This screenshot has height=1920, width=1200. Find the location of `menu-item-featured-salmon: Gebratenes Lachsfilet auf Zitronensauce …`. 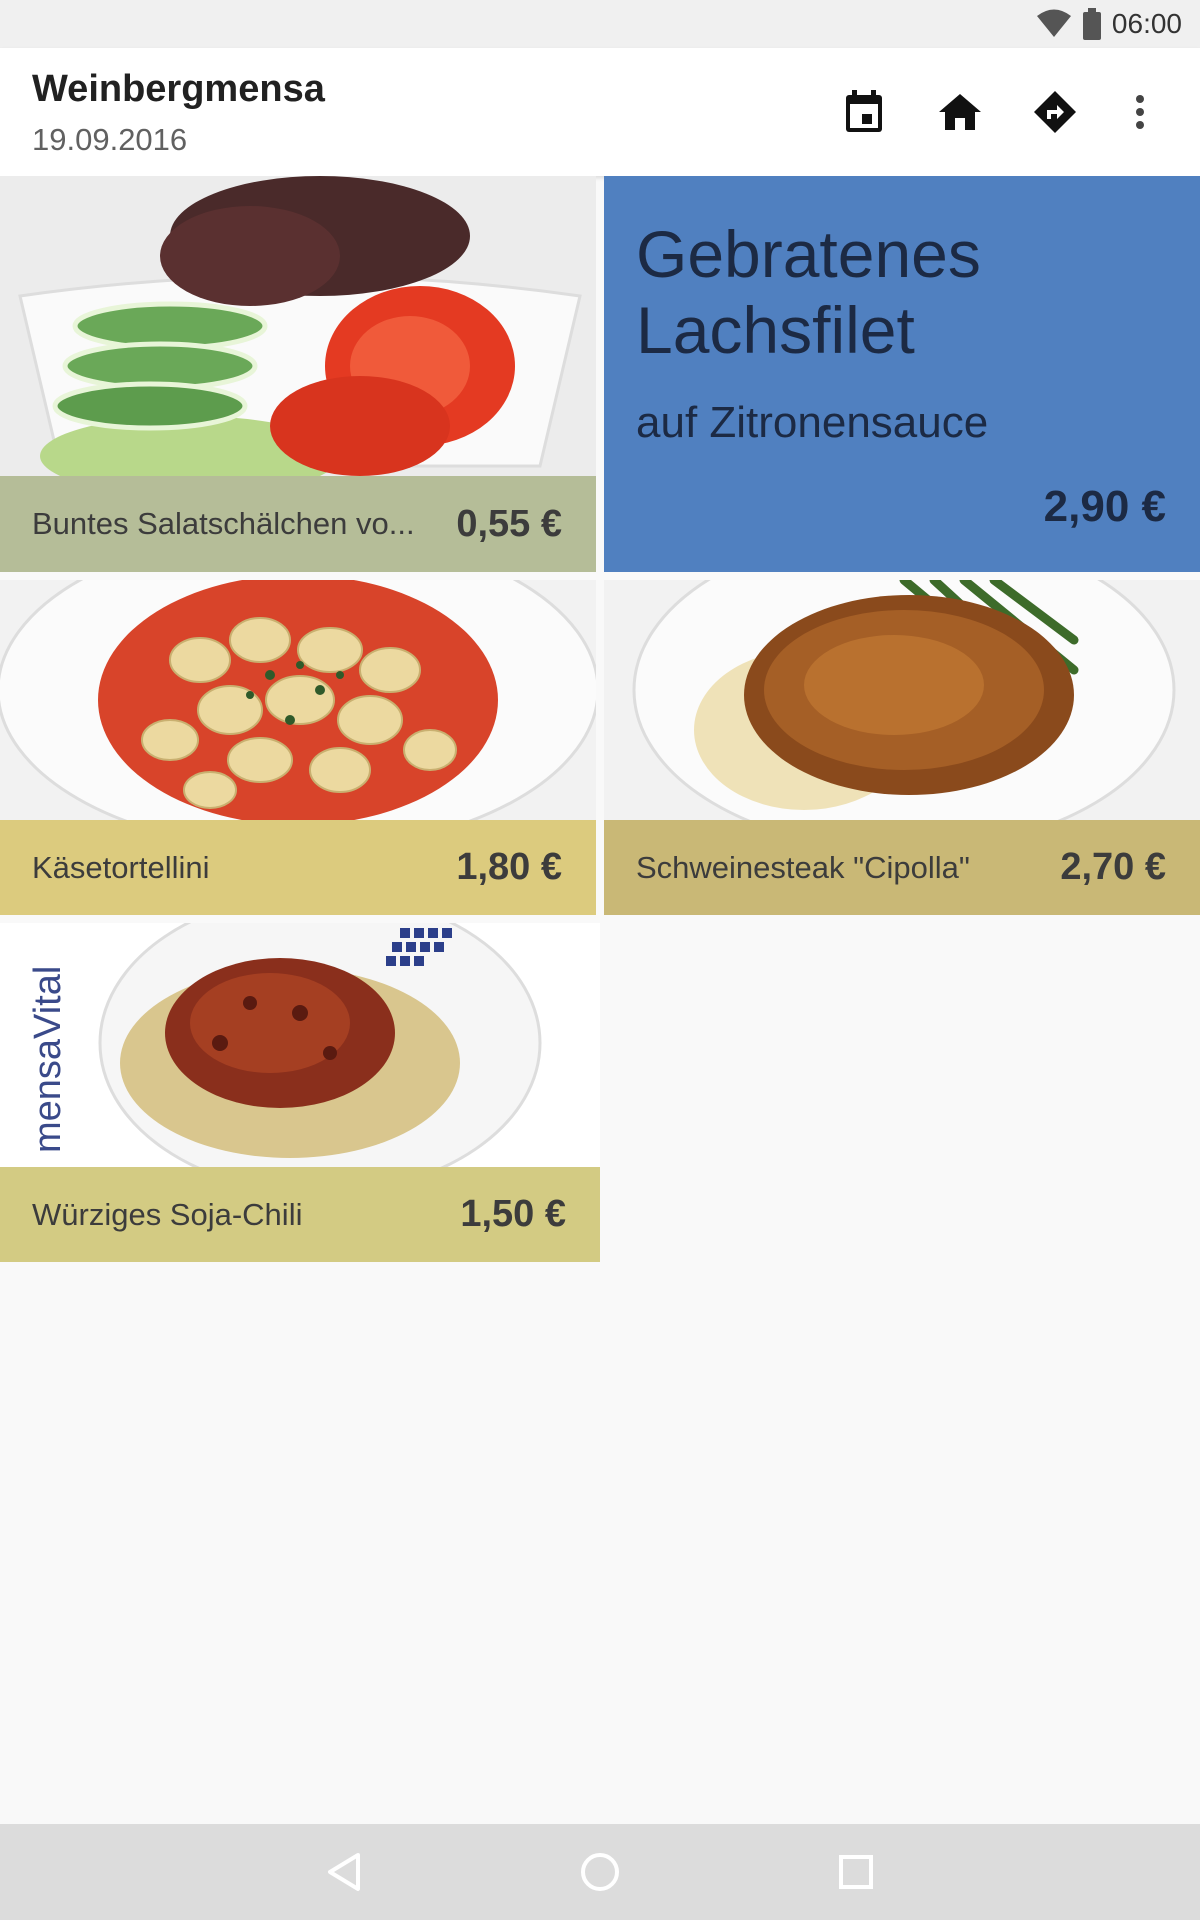

menu-item-featured-salmon: Gebratenes Lachsfilet auf Zitronensauce … is located at coordinates (902, 374).